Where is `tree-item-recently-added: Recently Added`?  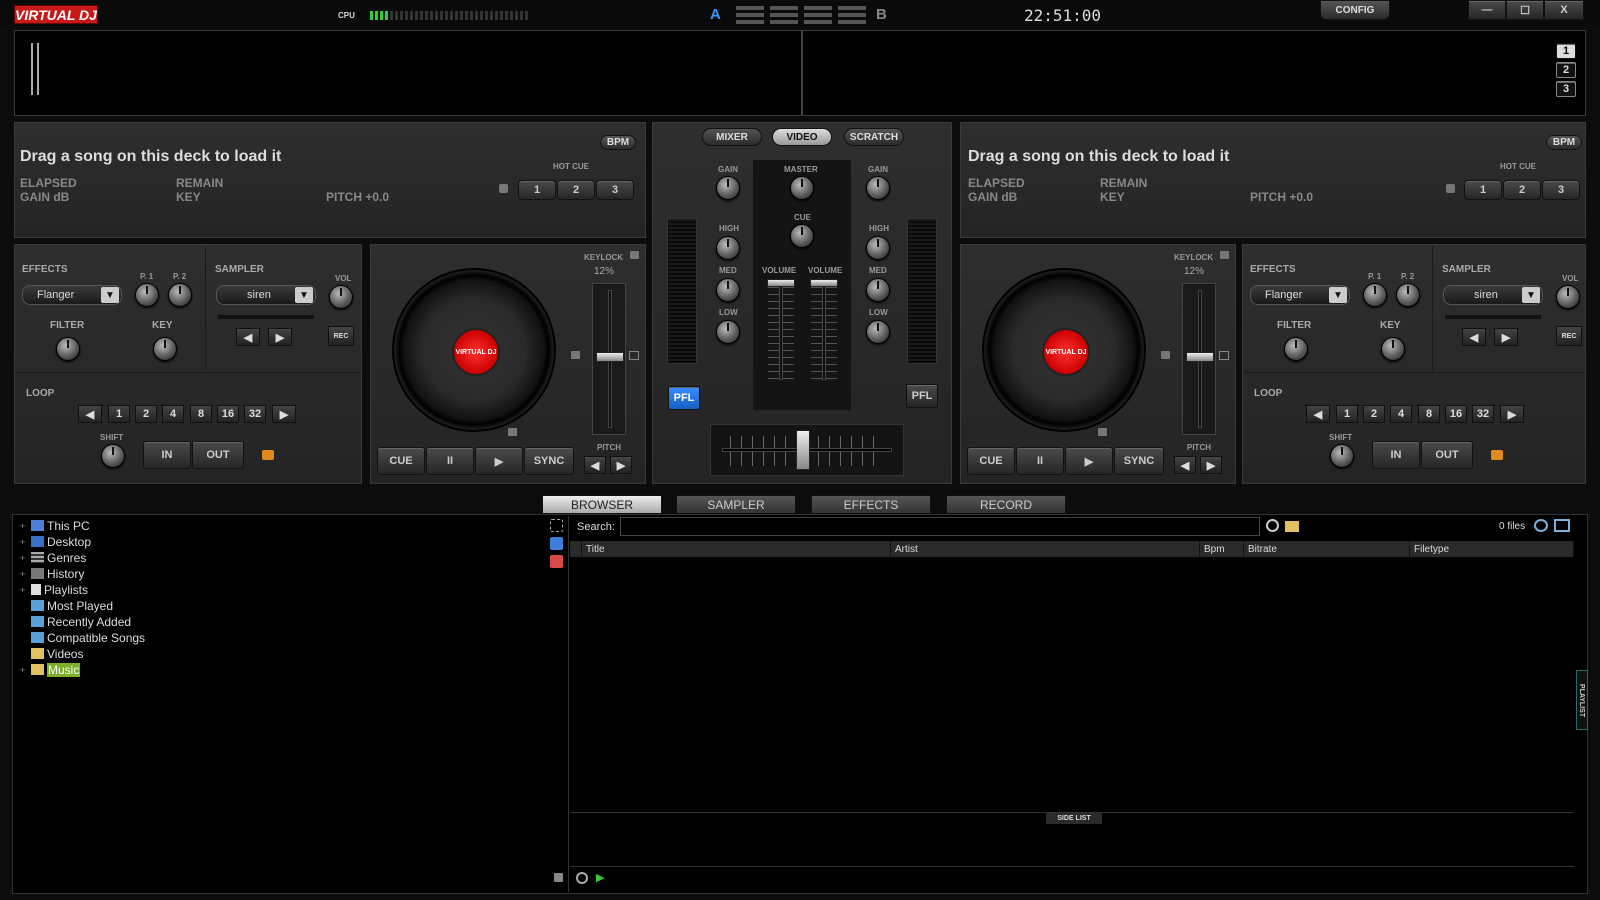 tree-item-recently-added: Recently Added is located at coordinates (75, 621).